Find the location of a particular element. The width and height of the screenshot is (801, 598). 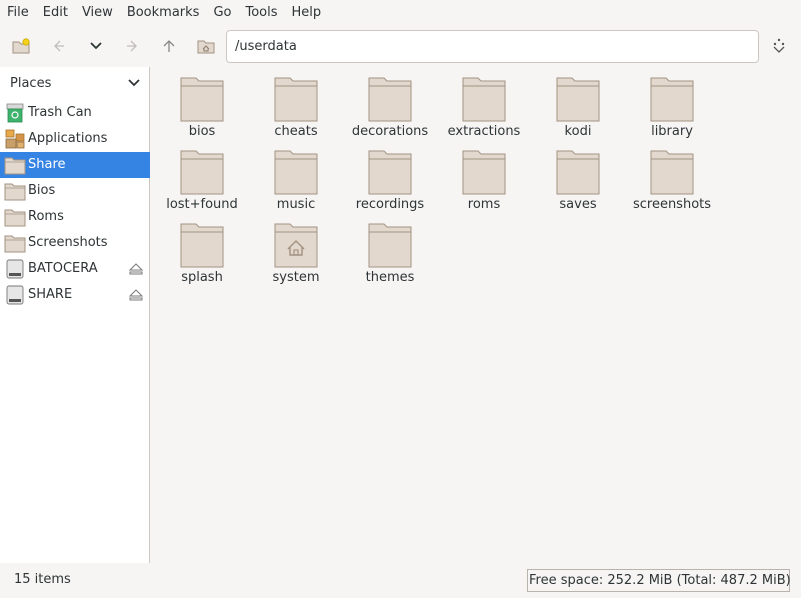

menu-file: File is located at coordinates (18, 12).